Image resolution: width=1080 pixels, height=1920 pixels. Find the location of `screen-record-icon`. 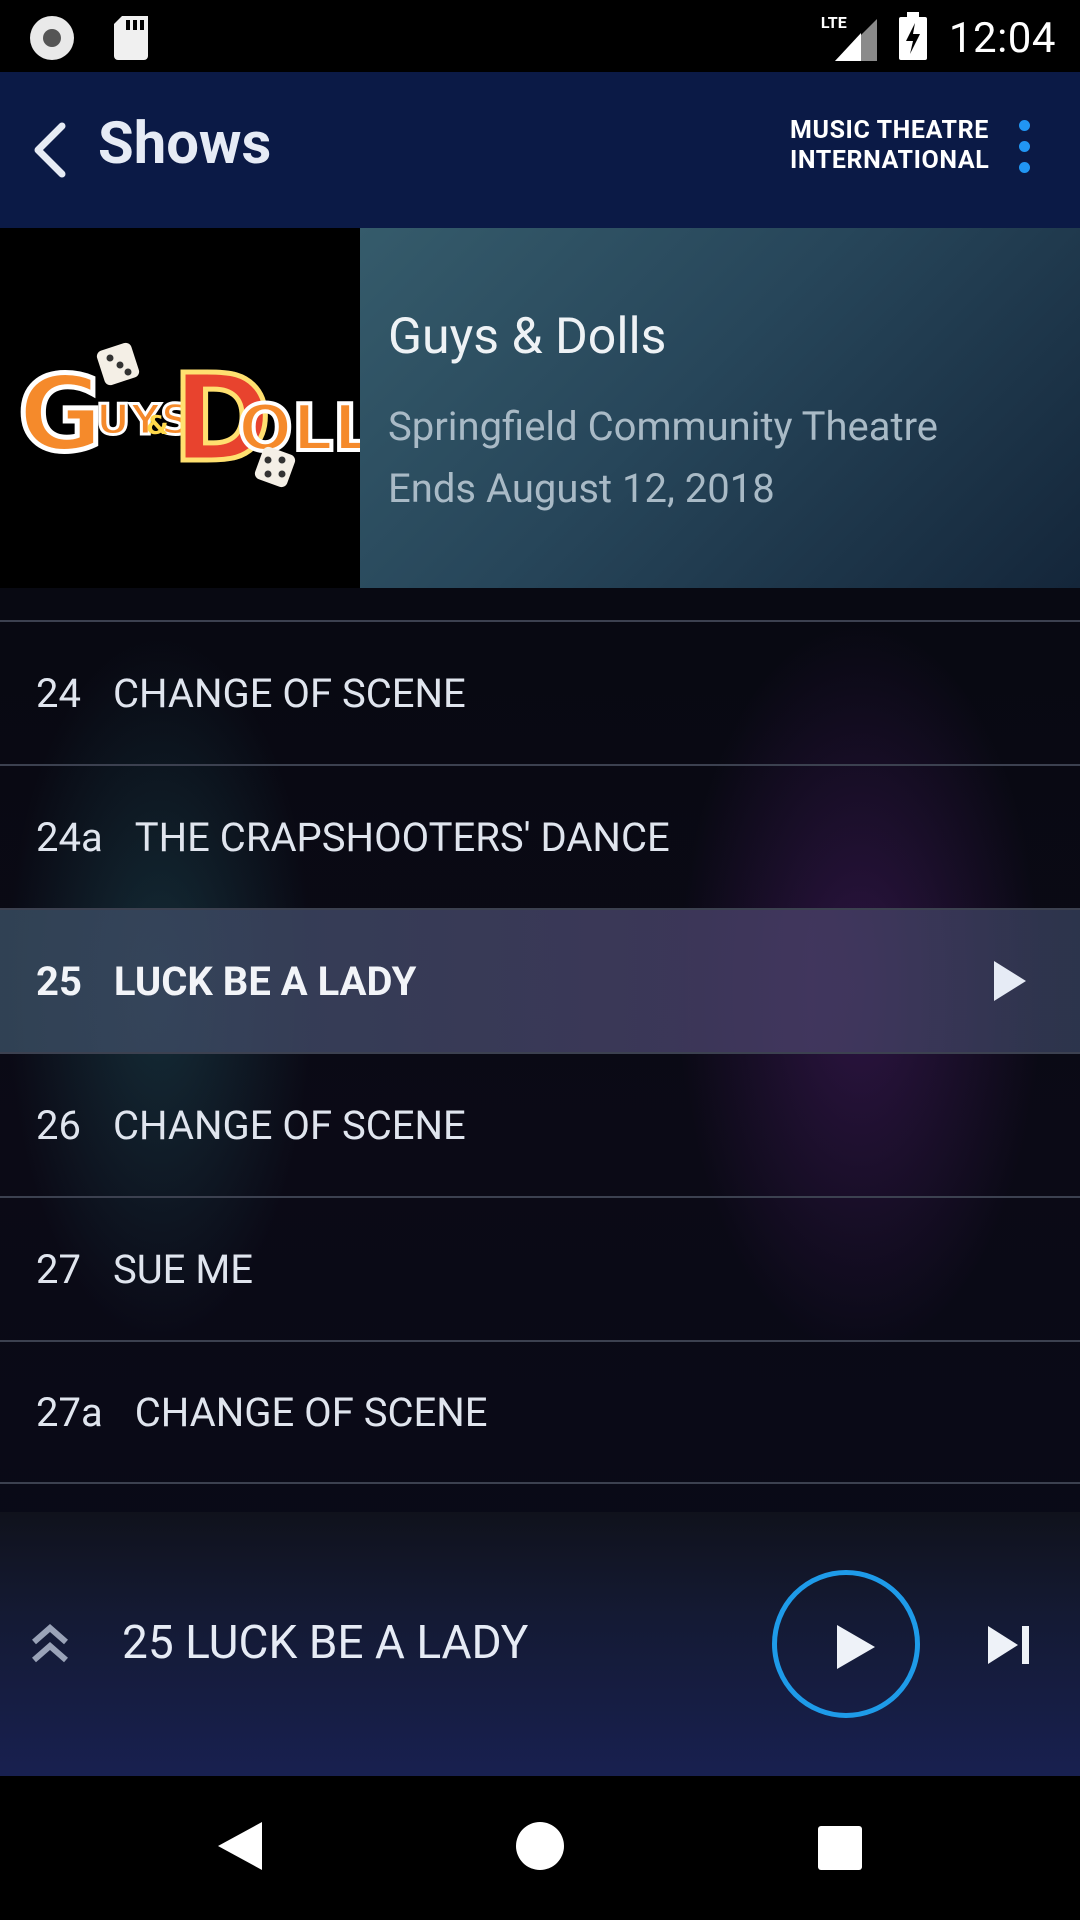

screen-record-icon is located at coordinates (52, 38).